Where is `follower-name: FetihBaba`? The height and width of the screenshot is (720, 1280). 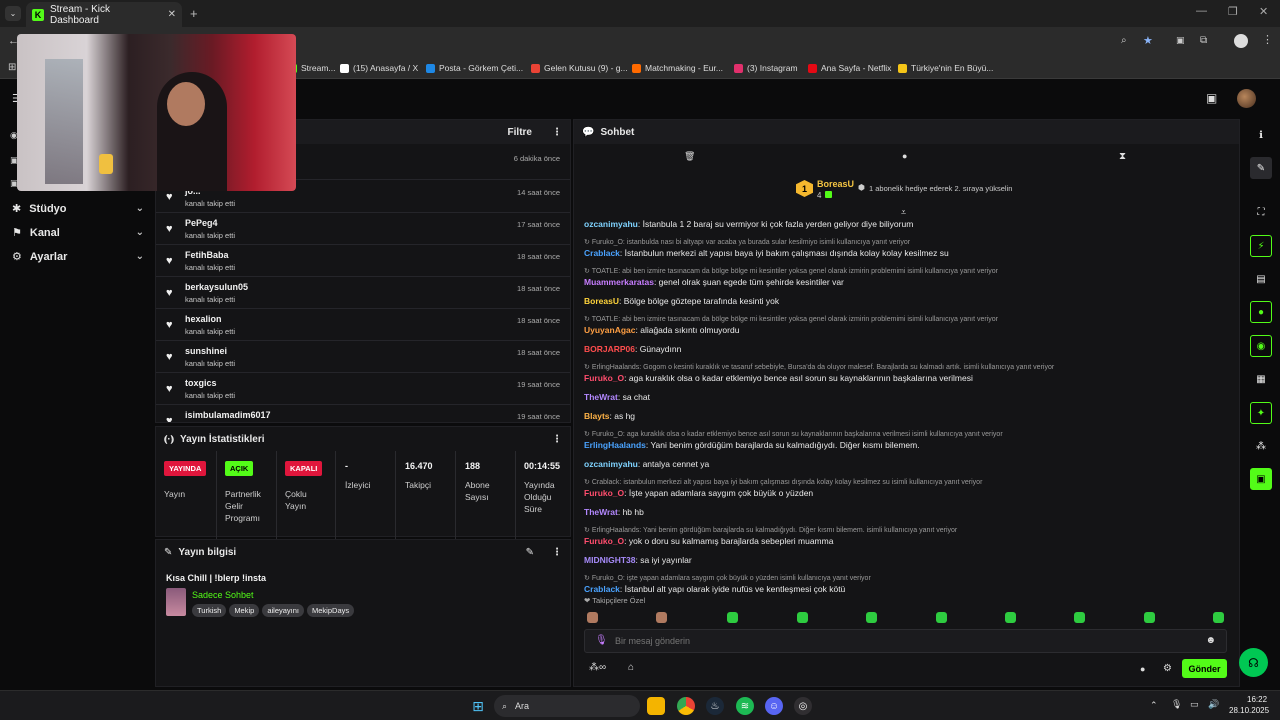 follower-name: FetihBaba is located at coordinates (207, 255).